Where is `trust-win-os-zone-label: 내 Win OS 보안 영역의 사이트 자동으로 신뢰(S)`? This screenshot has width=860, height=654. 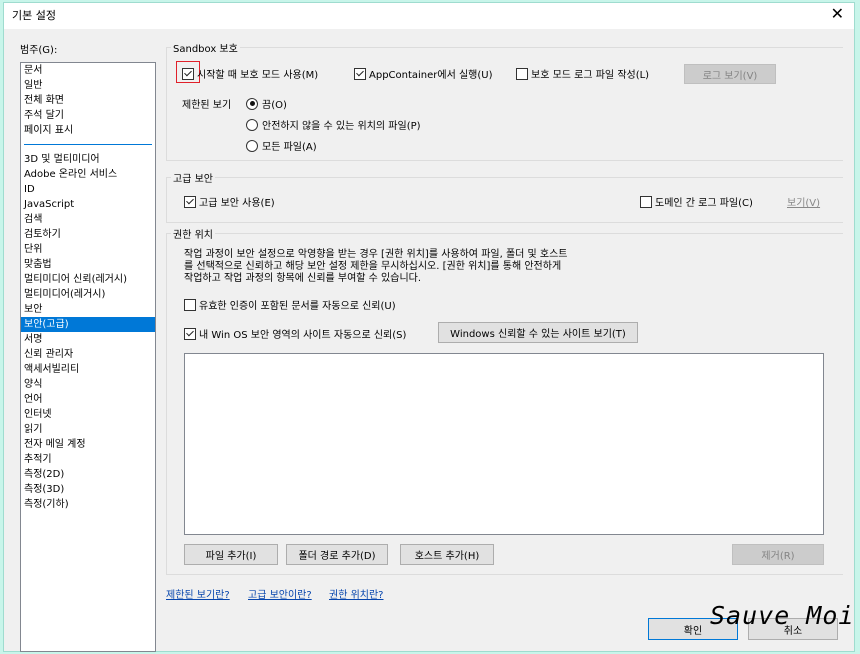
trust-win-os-zone-label: 내 Win OS 보안 영역의 사이트 자동으로 신뢰(S) is located at coordinates (303, 335).